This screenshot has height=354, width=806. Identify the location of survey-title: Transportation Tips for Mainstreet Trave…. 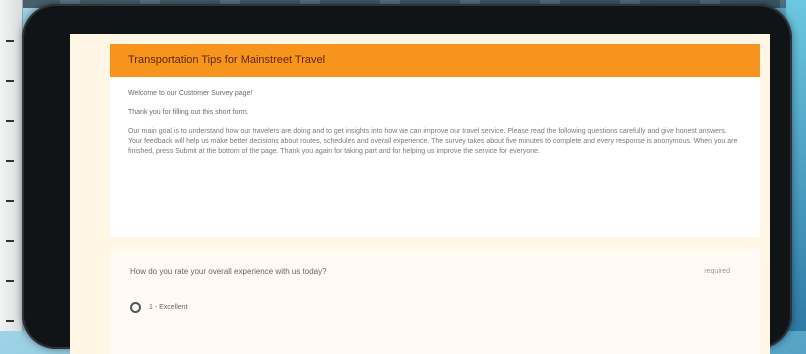
(227, 60).